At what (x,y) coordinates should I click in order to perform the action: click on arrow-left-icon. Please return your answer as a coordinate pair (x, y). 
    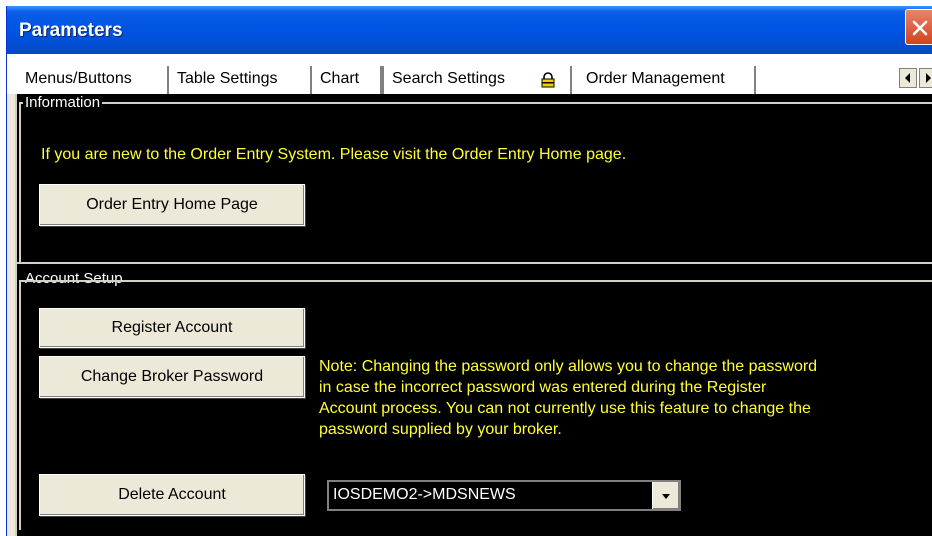
    Looking at the image, I should click on (907, 78).